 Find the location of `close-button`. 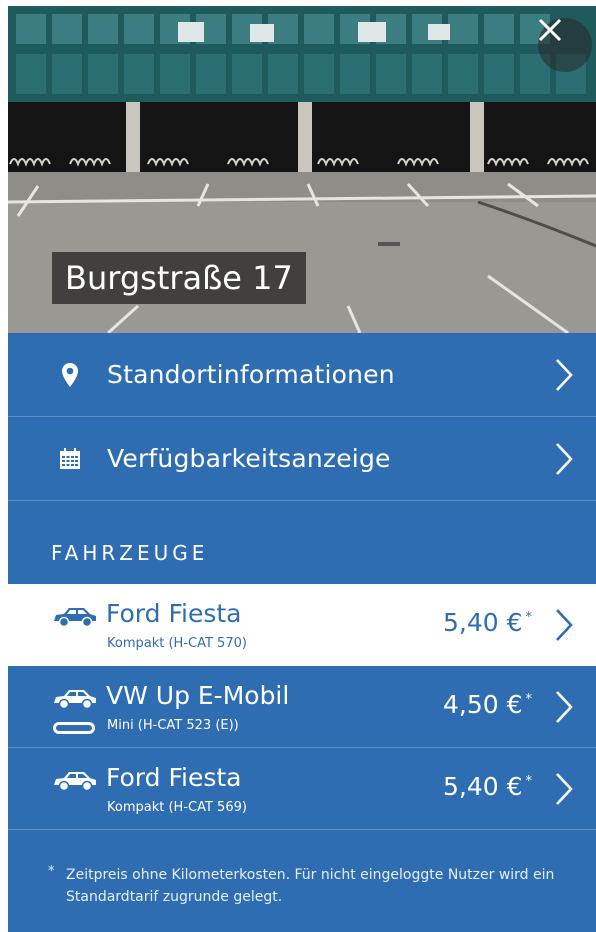

close-button is located at coordinates (565, 45).